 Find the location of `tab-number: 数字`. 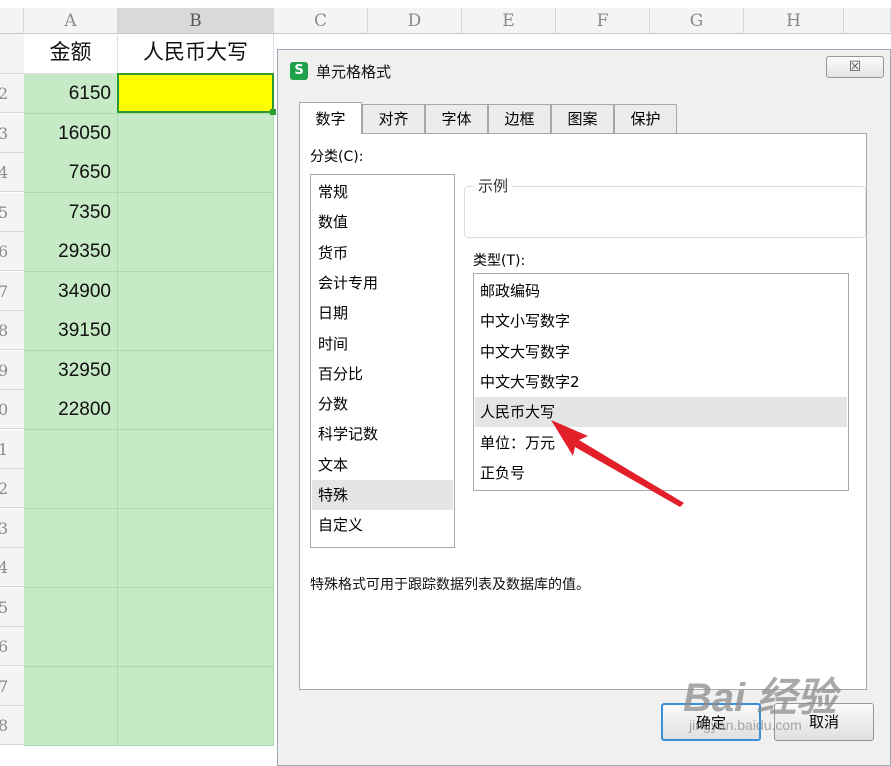

tab-number: 数字 is located at coordinates (330, 118).